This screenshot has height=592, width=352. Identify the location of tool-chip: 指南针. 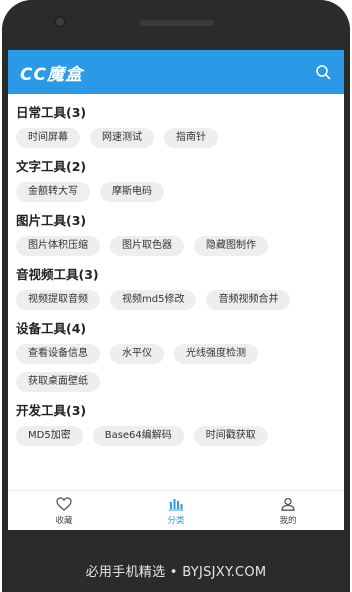
(191, 138).